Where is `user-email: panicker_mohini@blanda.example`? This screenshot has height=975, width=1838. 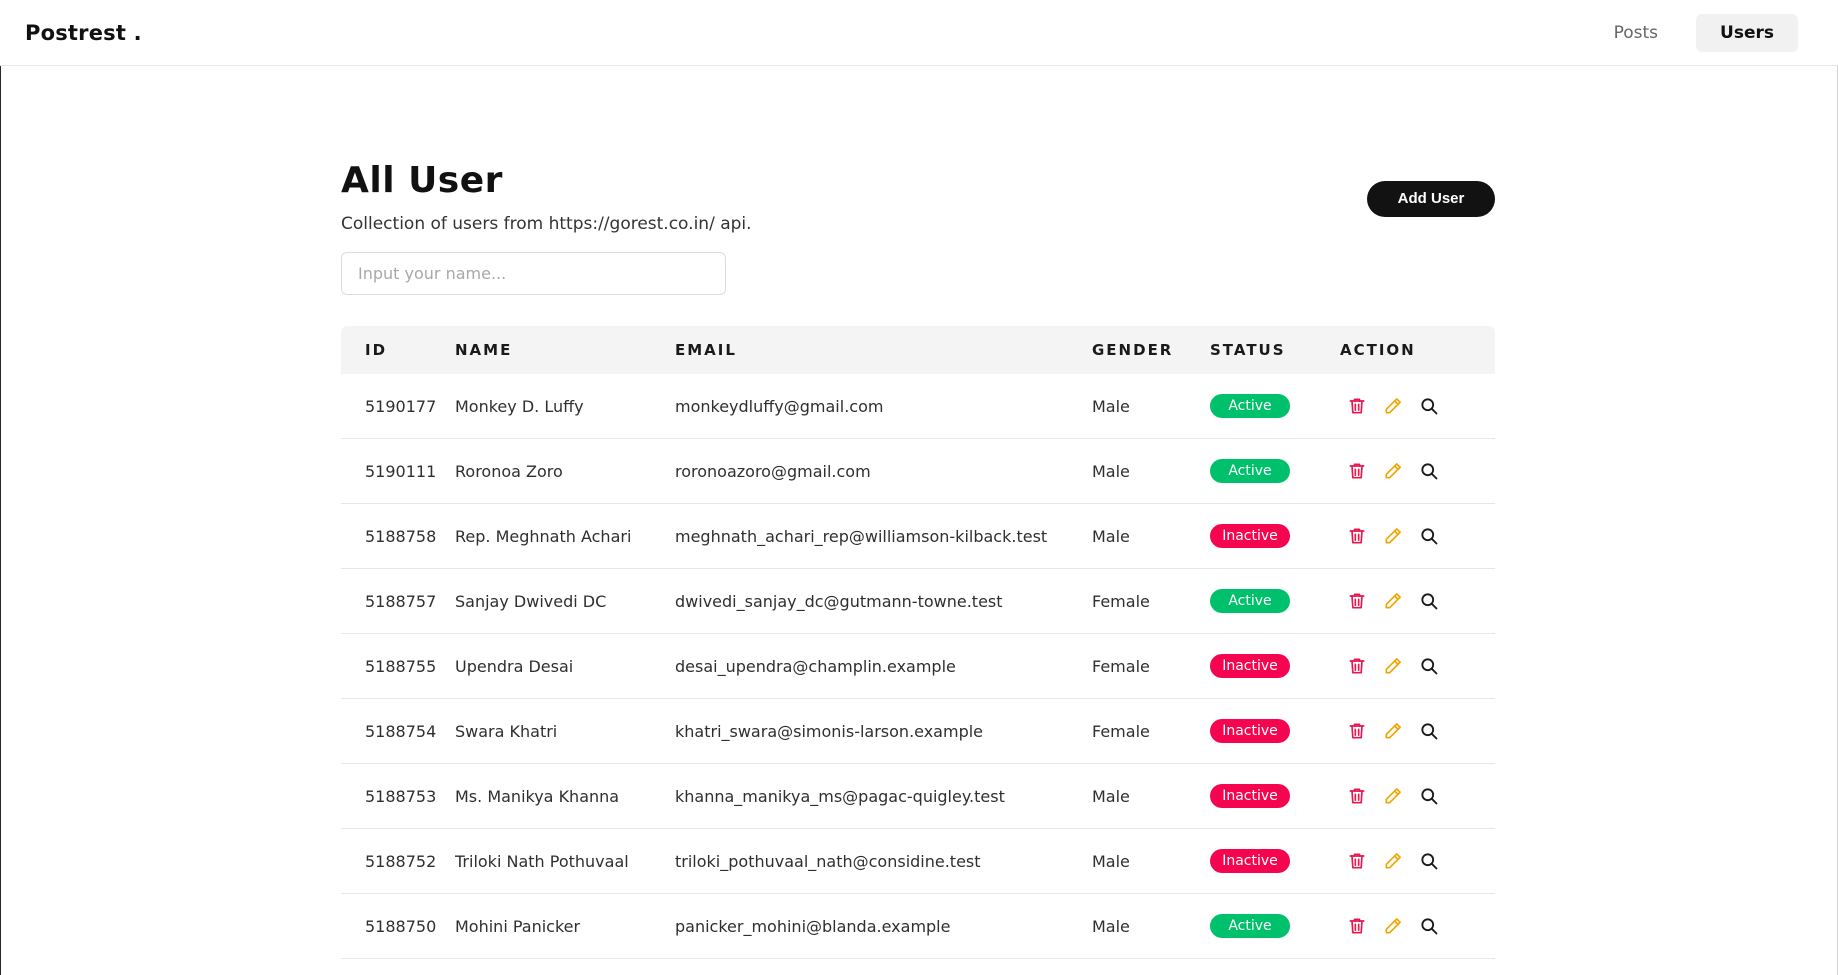
user-email: panicker_mohini@blanda.example is located at coordinates (813, 926).